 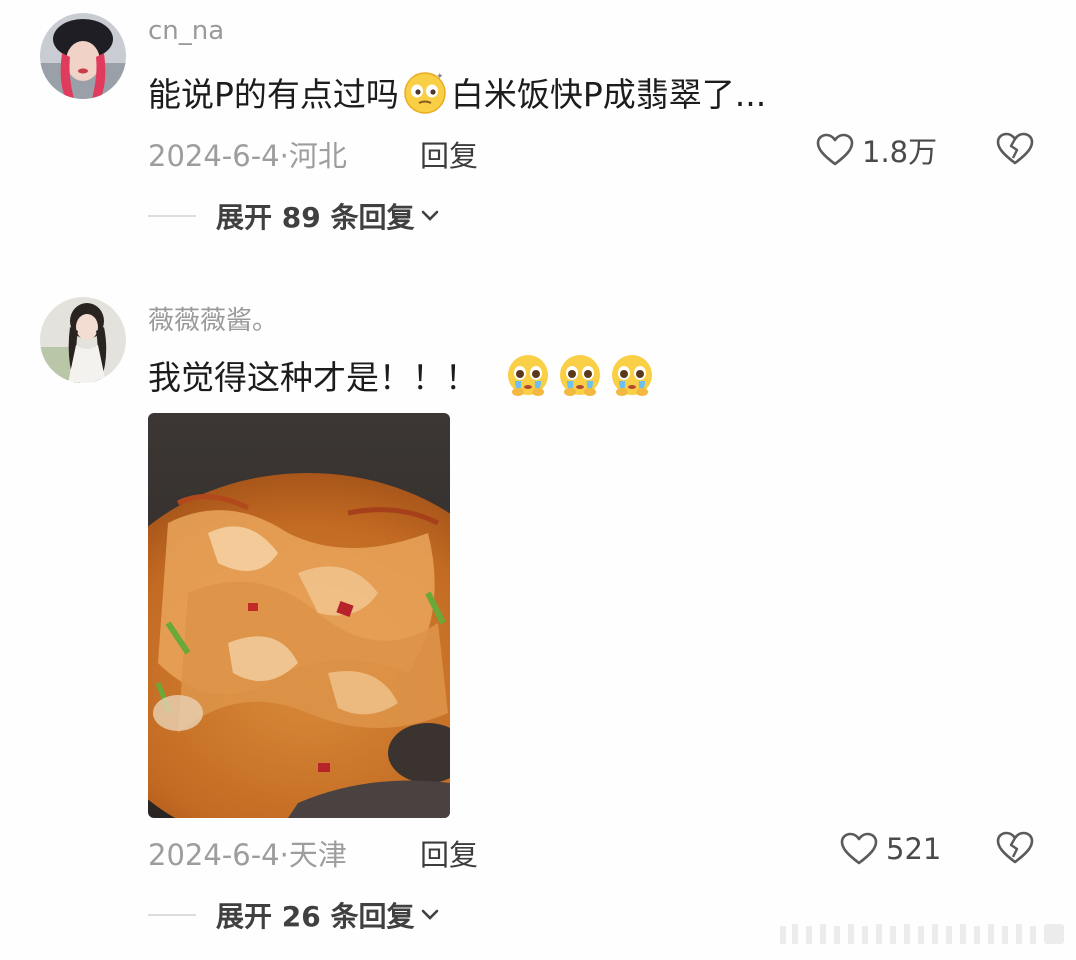 I want to click on comment-image, so click(x=299, y=615).